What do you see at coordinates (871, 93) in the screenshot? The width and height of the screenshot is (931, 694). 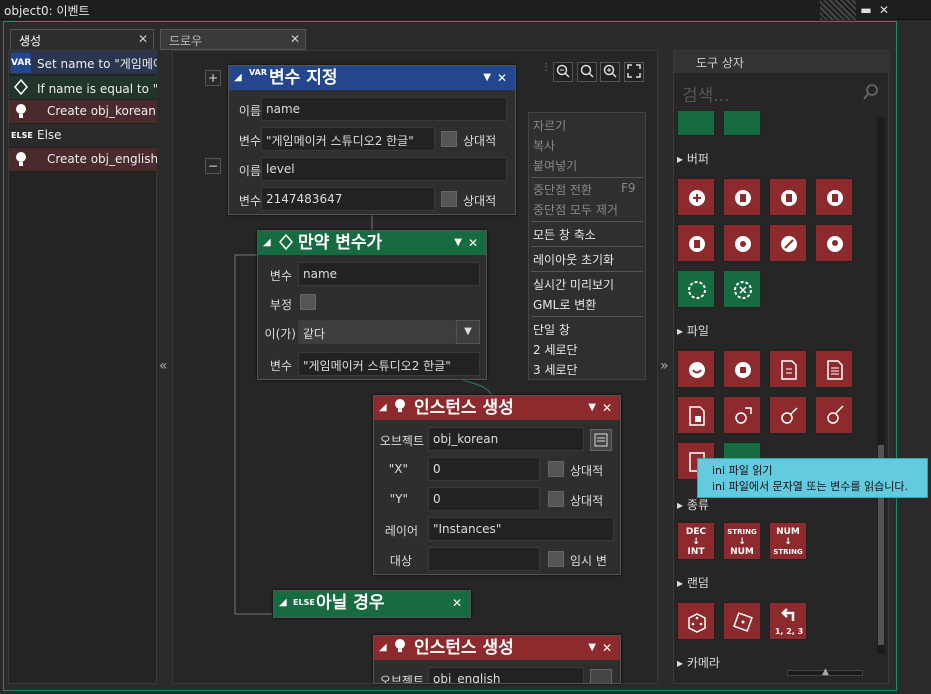 I see `search-icon` at bounding box center [871, 93].